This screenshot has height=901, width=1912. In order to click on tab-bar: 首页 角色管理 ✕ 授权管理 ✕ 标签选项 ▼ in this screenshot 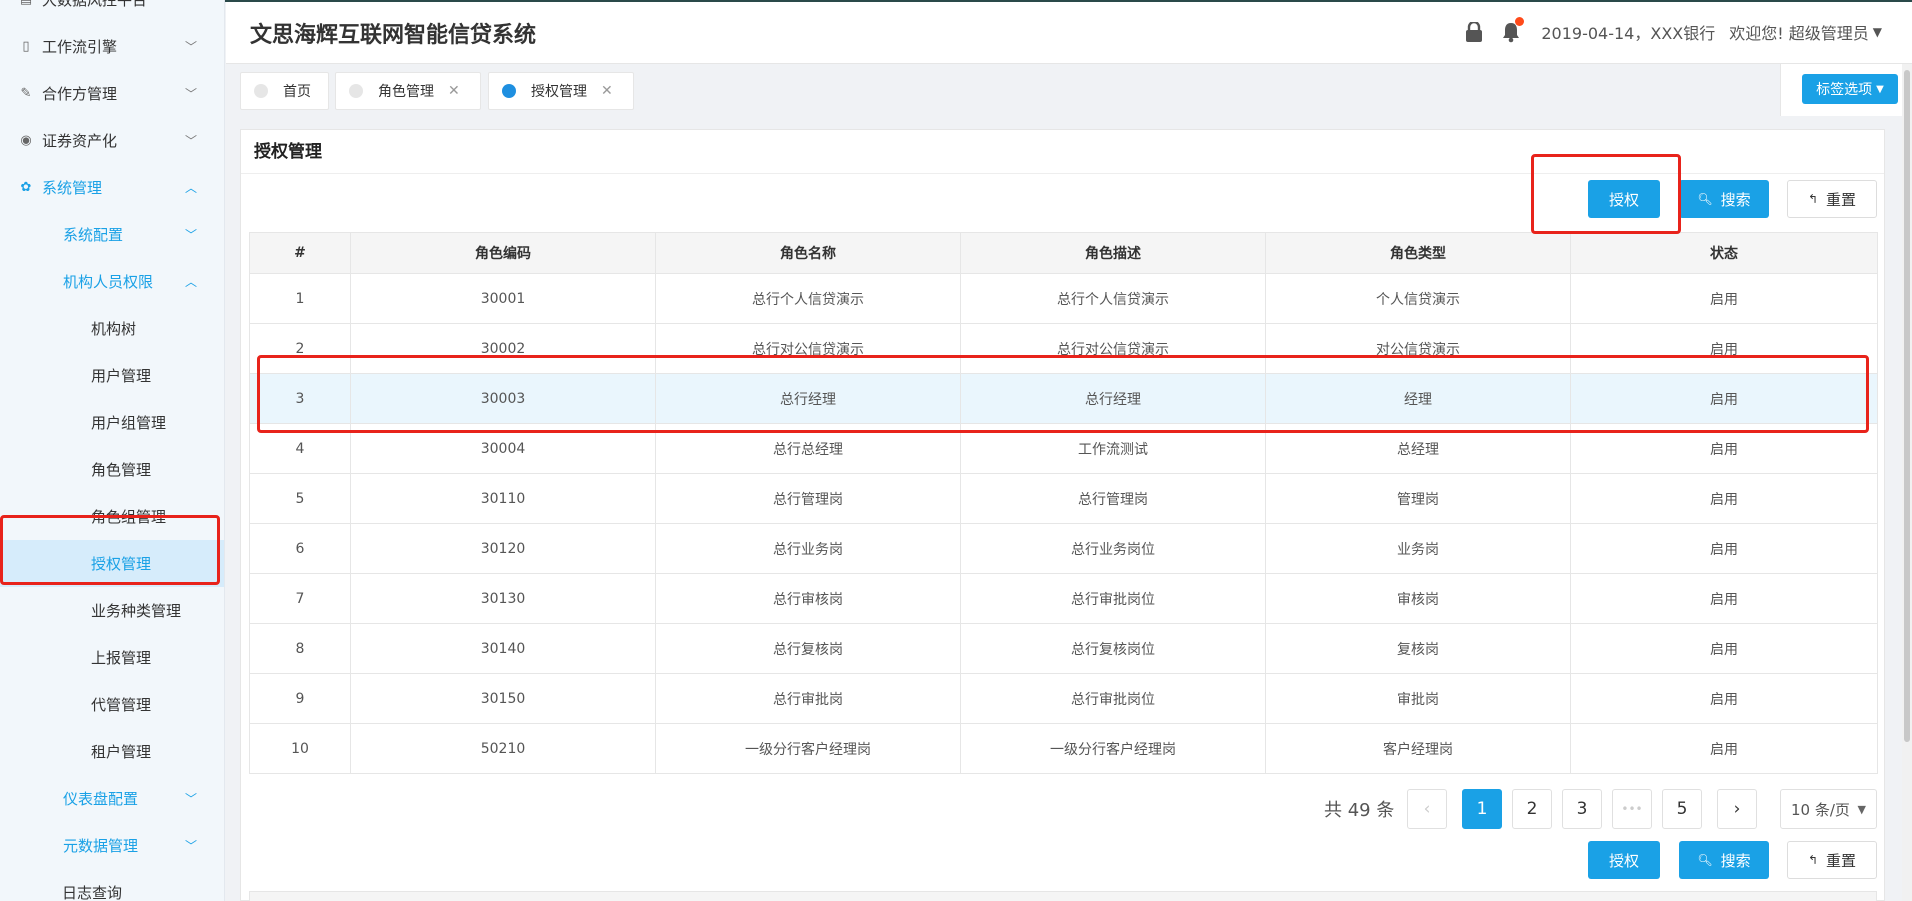, I will do `click(1069, 90)`.